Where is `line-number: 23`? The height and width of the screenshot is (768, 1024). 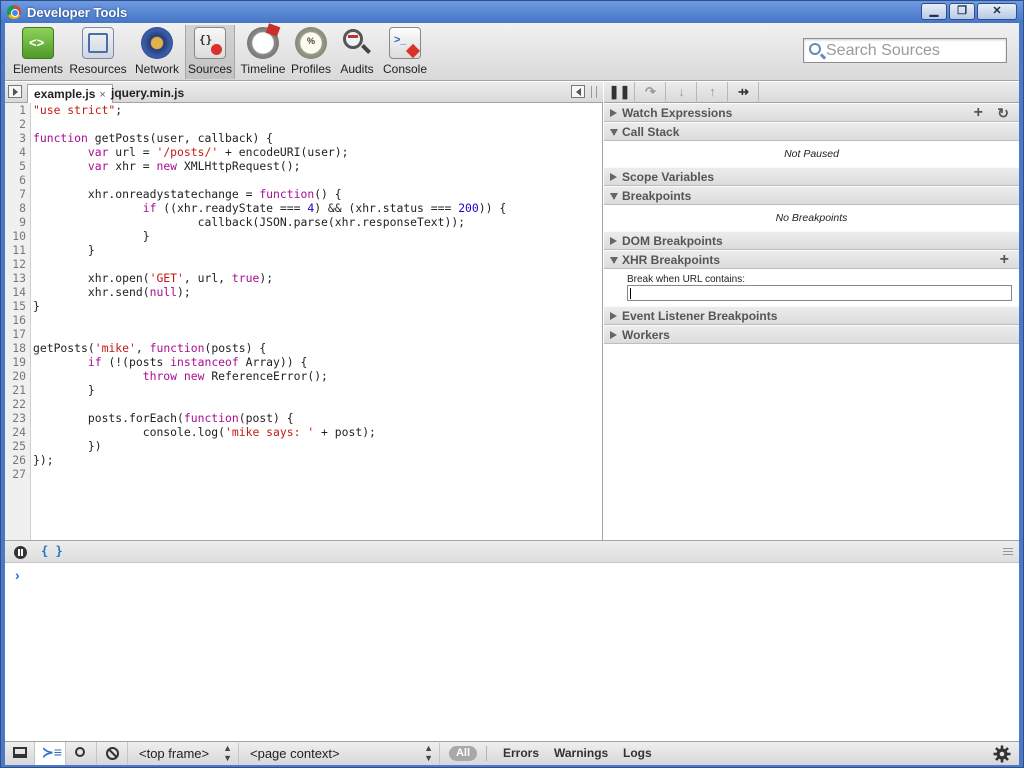 line-number: 23 is located at coordinates (15, 418).